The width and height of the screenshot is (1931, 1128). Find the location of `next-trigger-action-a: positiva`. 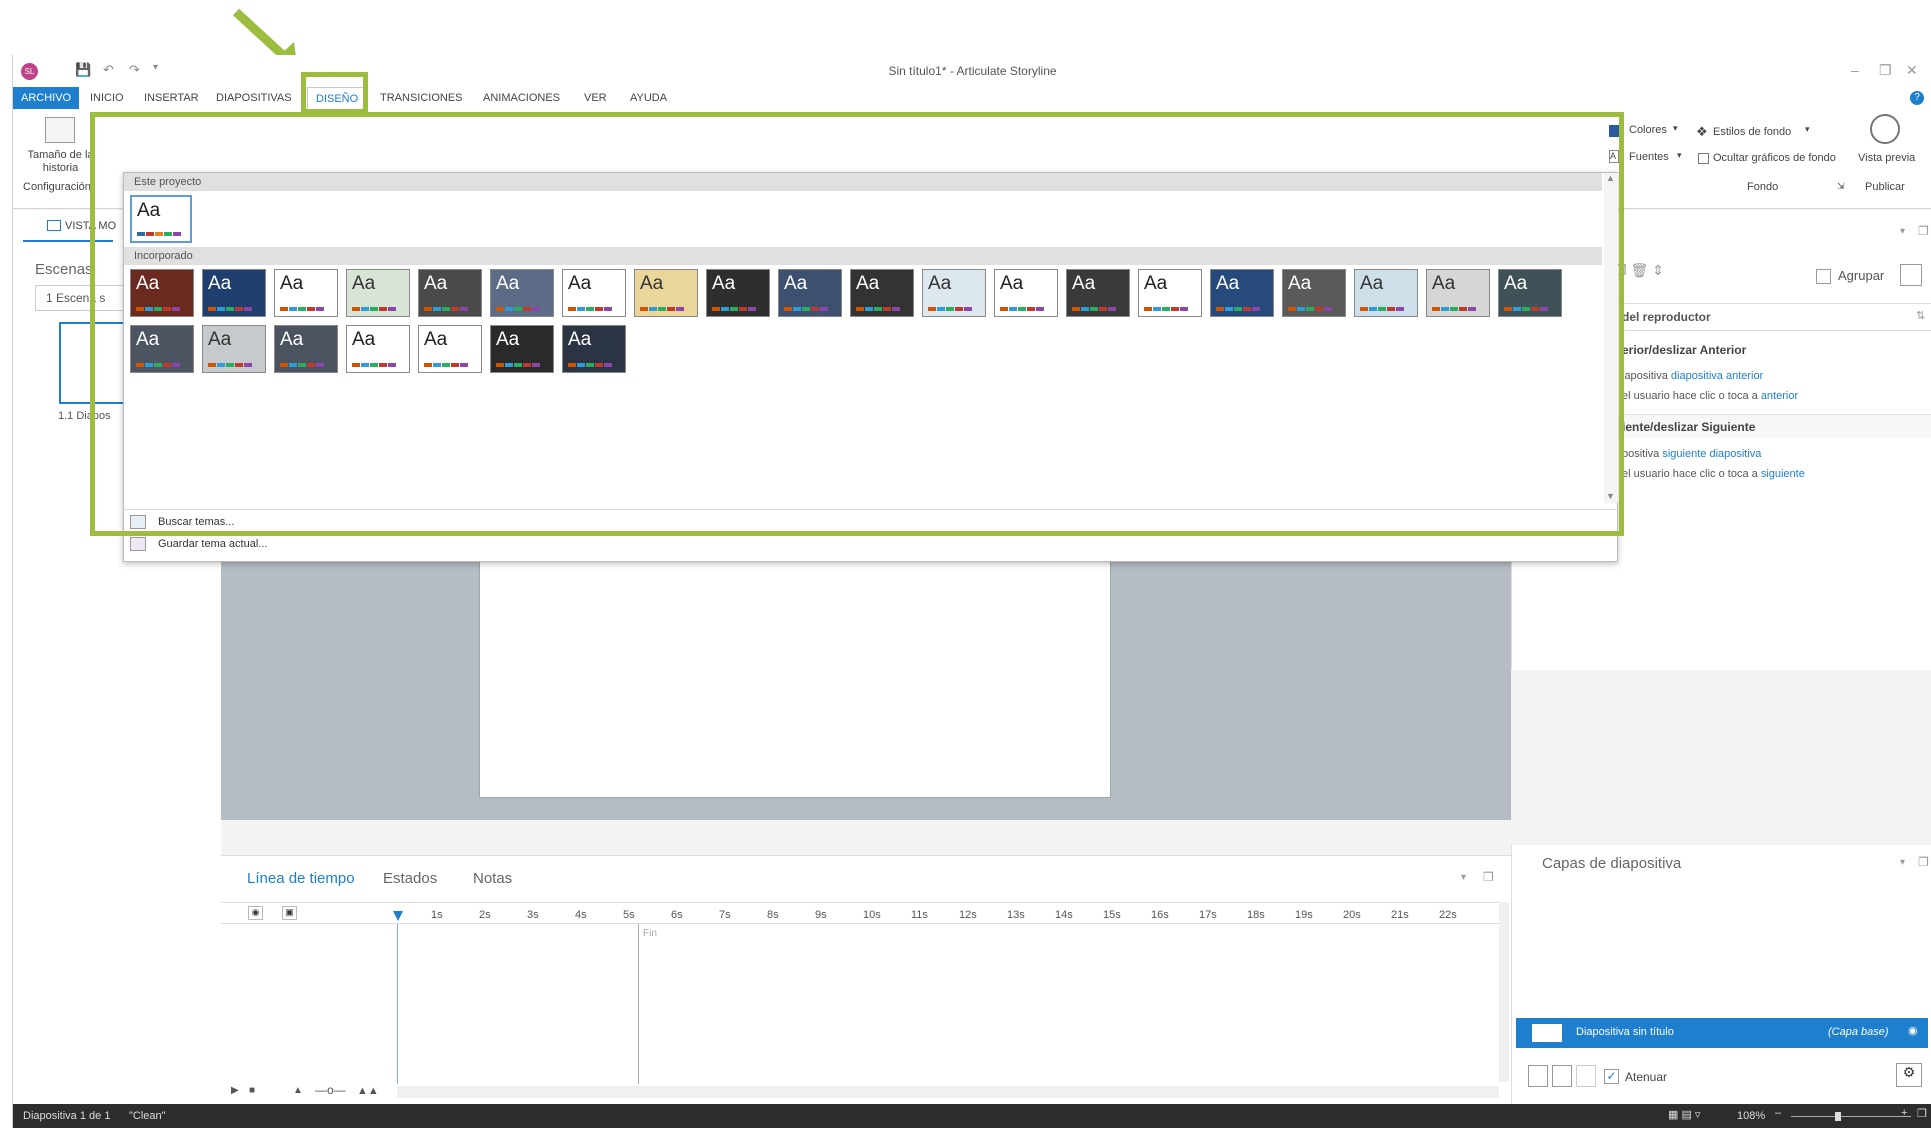

next-trigger-action-a: positiva is located at coordinates (1642, 454).